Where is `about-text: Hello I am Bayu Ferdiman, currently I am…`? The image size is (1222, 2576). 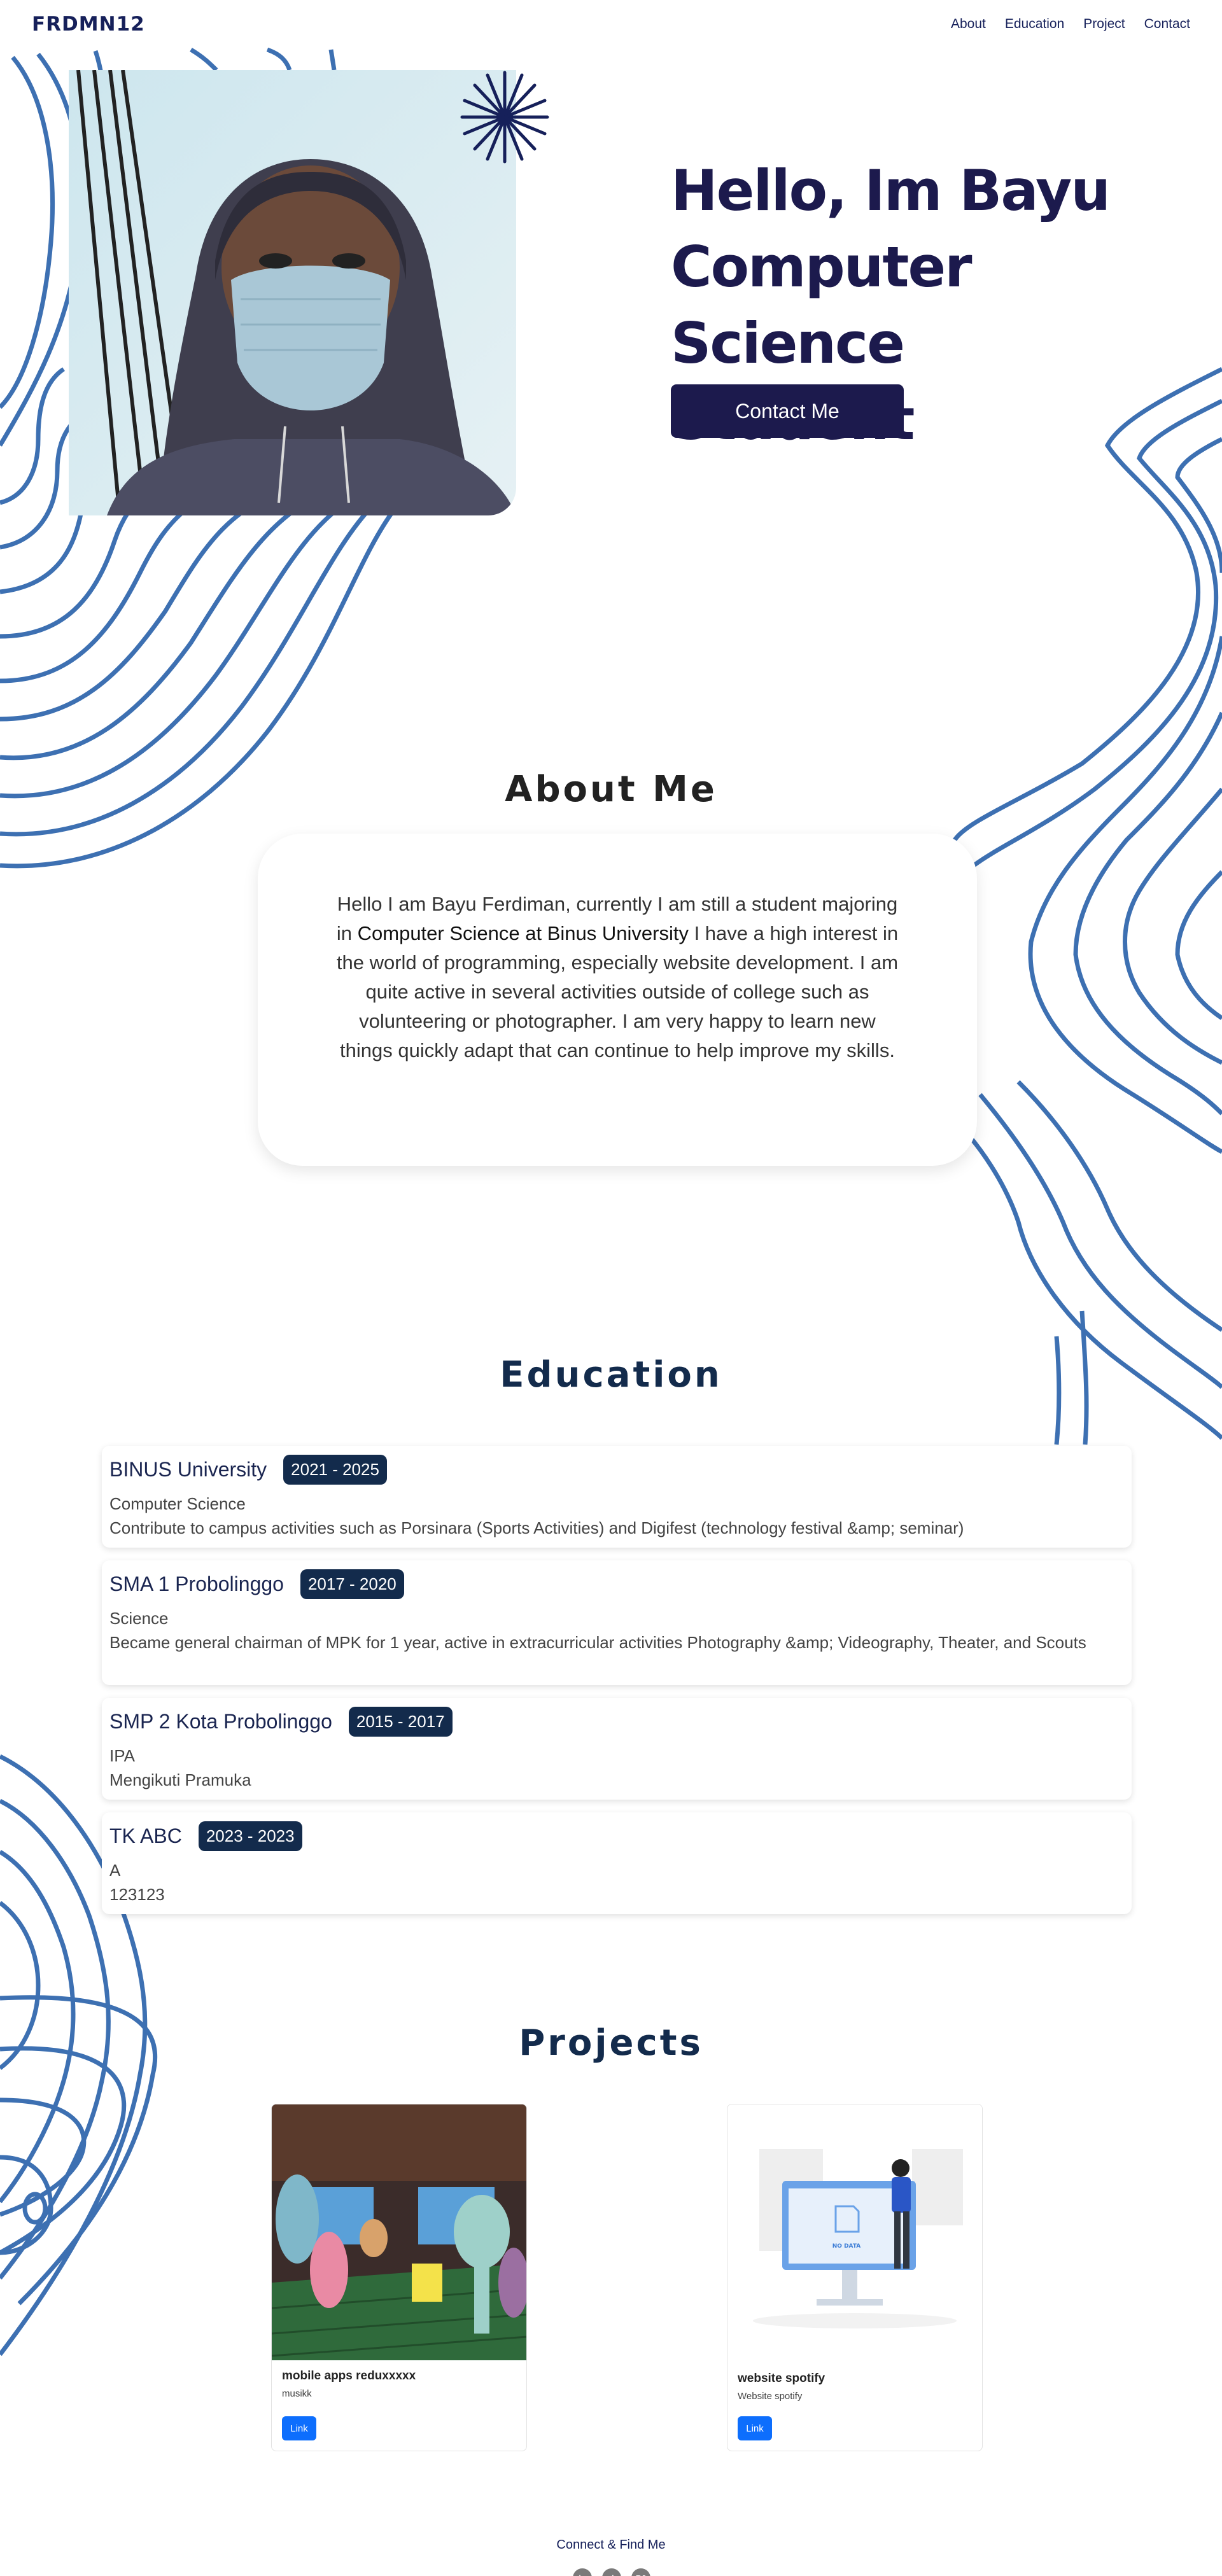
about-text: Hello I am Bayu Ferdiman, currently I am… is located at coordinates (617, 977).